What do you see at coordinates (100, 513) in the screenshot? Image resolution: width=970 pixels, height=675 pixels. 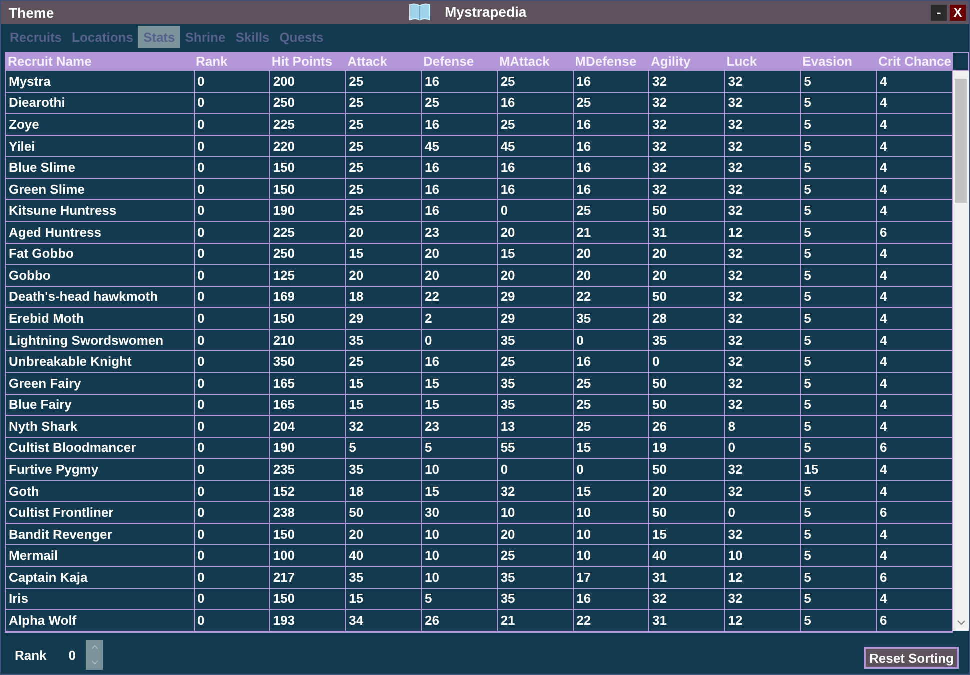 I see `table-cell: Cultist Frontliner` at bounding box center [100, 513].